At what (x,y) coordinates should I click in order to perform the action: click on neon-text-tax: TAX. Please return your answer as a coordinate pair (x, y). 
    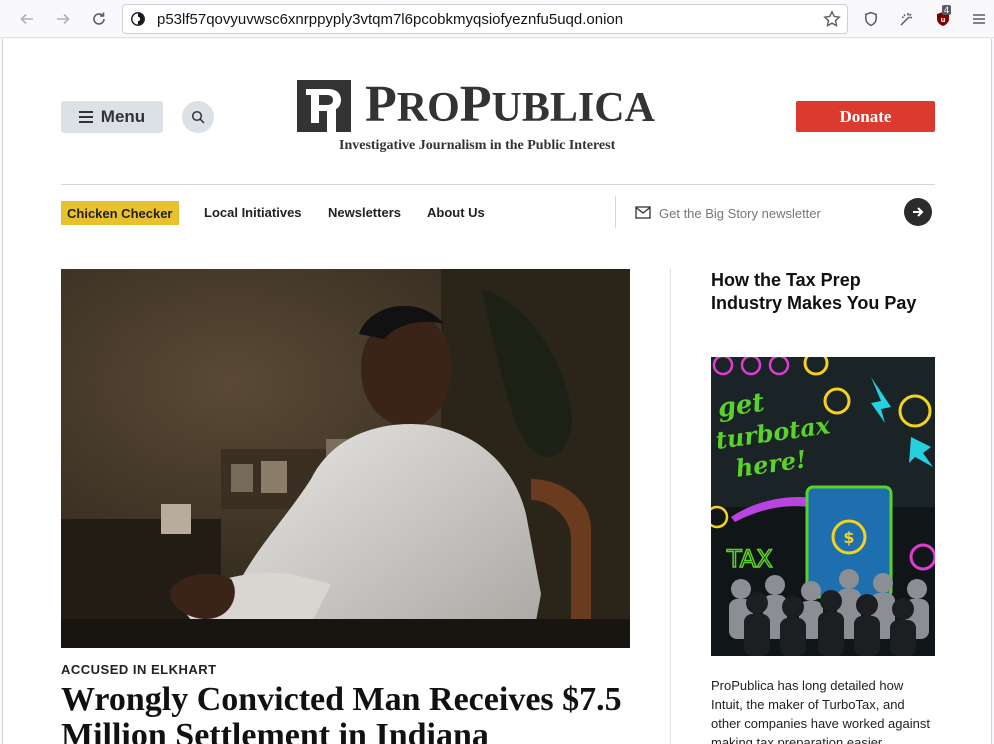
    Looking at the image, I should click on (749, 559).